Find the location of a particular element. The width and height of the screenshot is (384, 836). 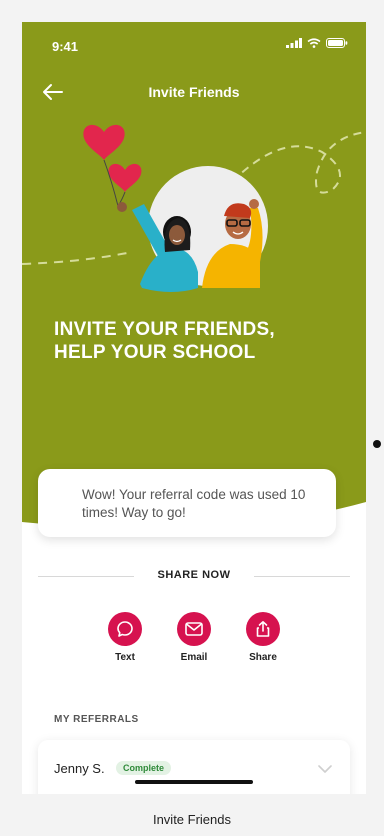

status-icons is located at coordinates (317, 43).